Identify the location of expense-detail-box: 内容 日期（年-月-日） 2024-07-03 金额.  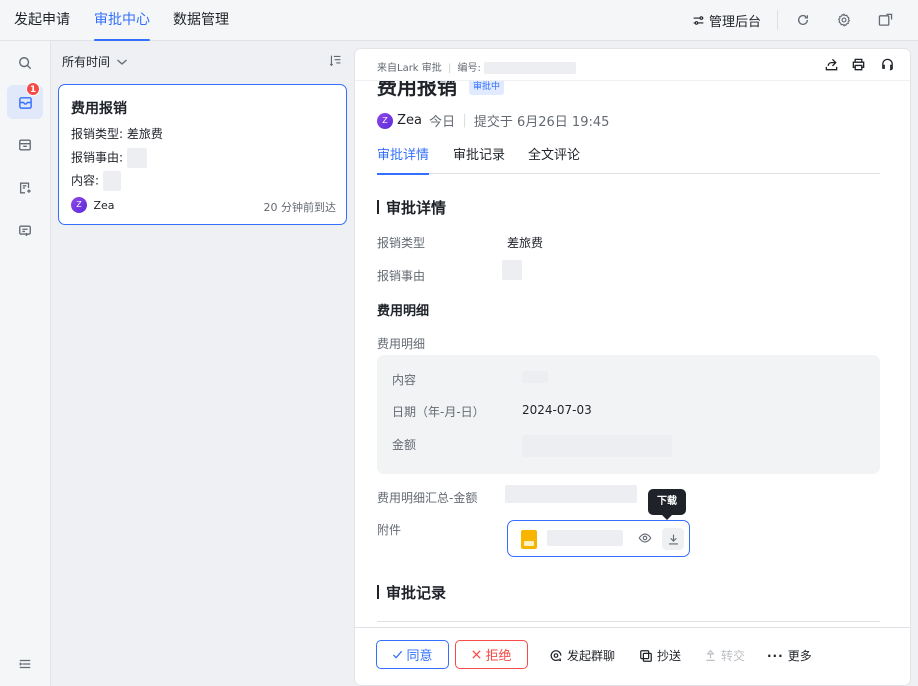
(628, 414).